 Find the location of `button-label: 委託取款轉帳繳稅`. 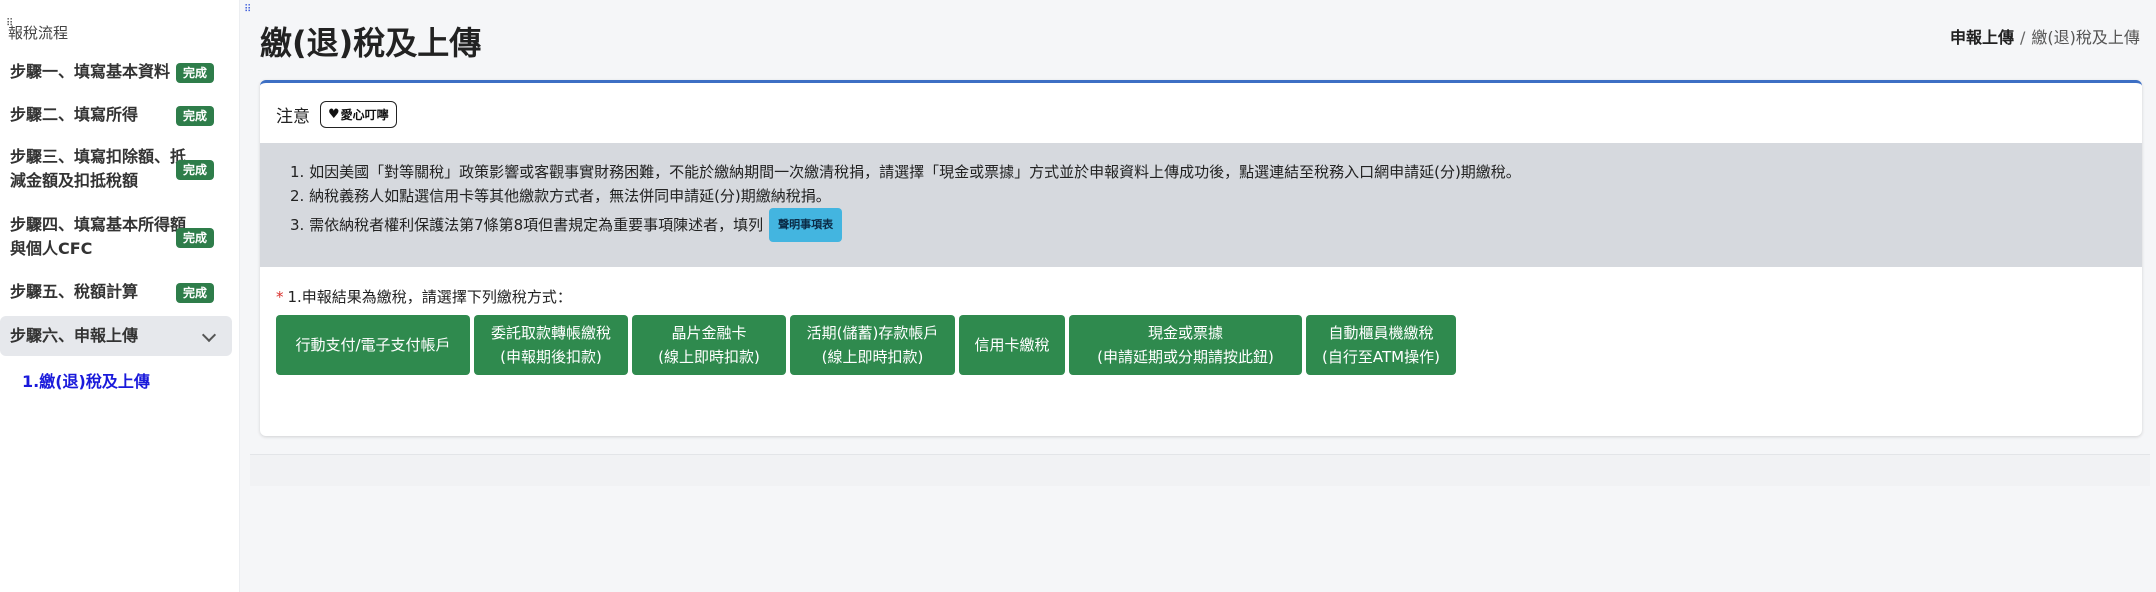

button-label: 委託取款轉帳繳稅 is located at coordinates (550, 333).